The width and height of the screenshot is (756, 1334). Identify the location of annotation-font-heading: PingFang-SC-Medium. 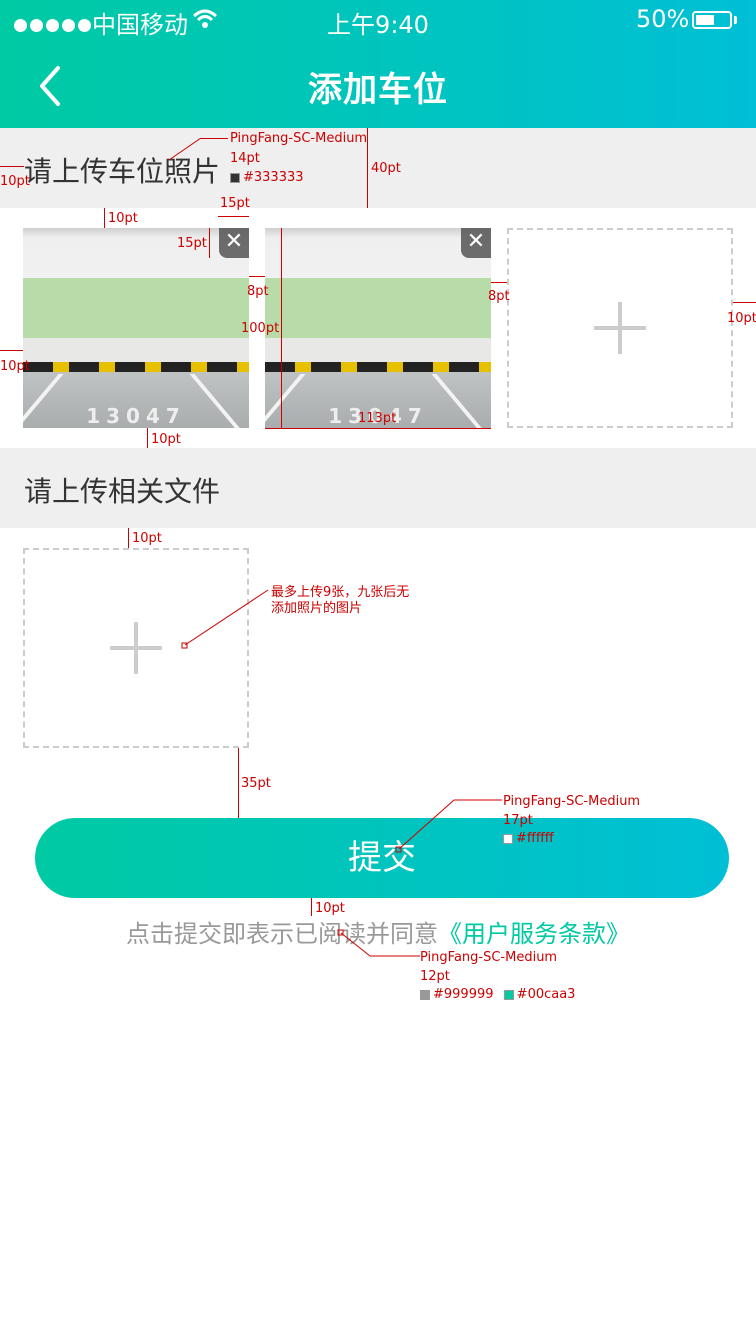
(299, 138).